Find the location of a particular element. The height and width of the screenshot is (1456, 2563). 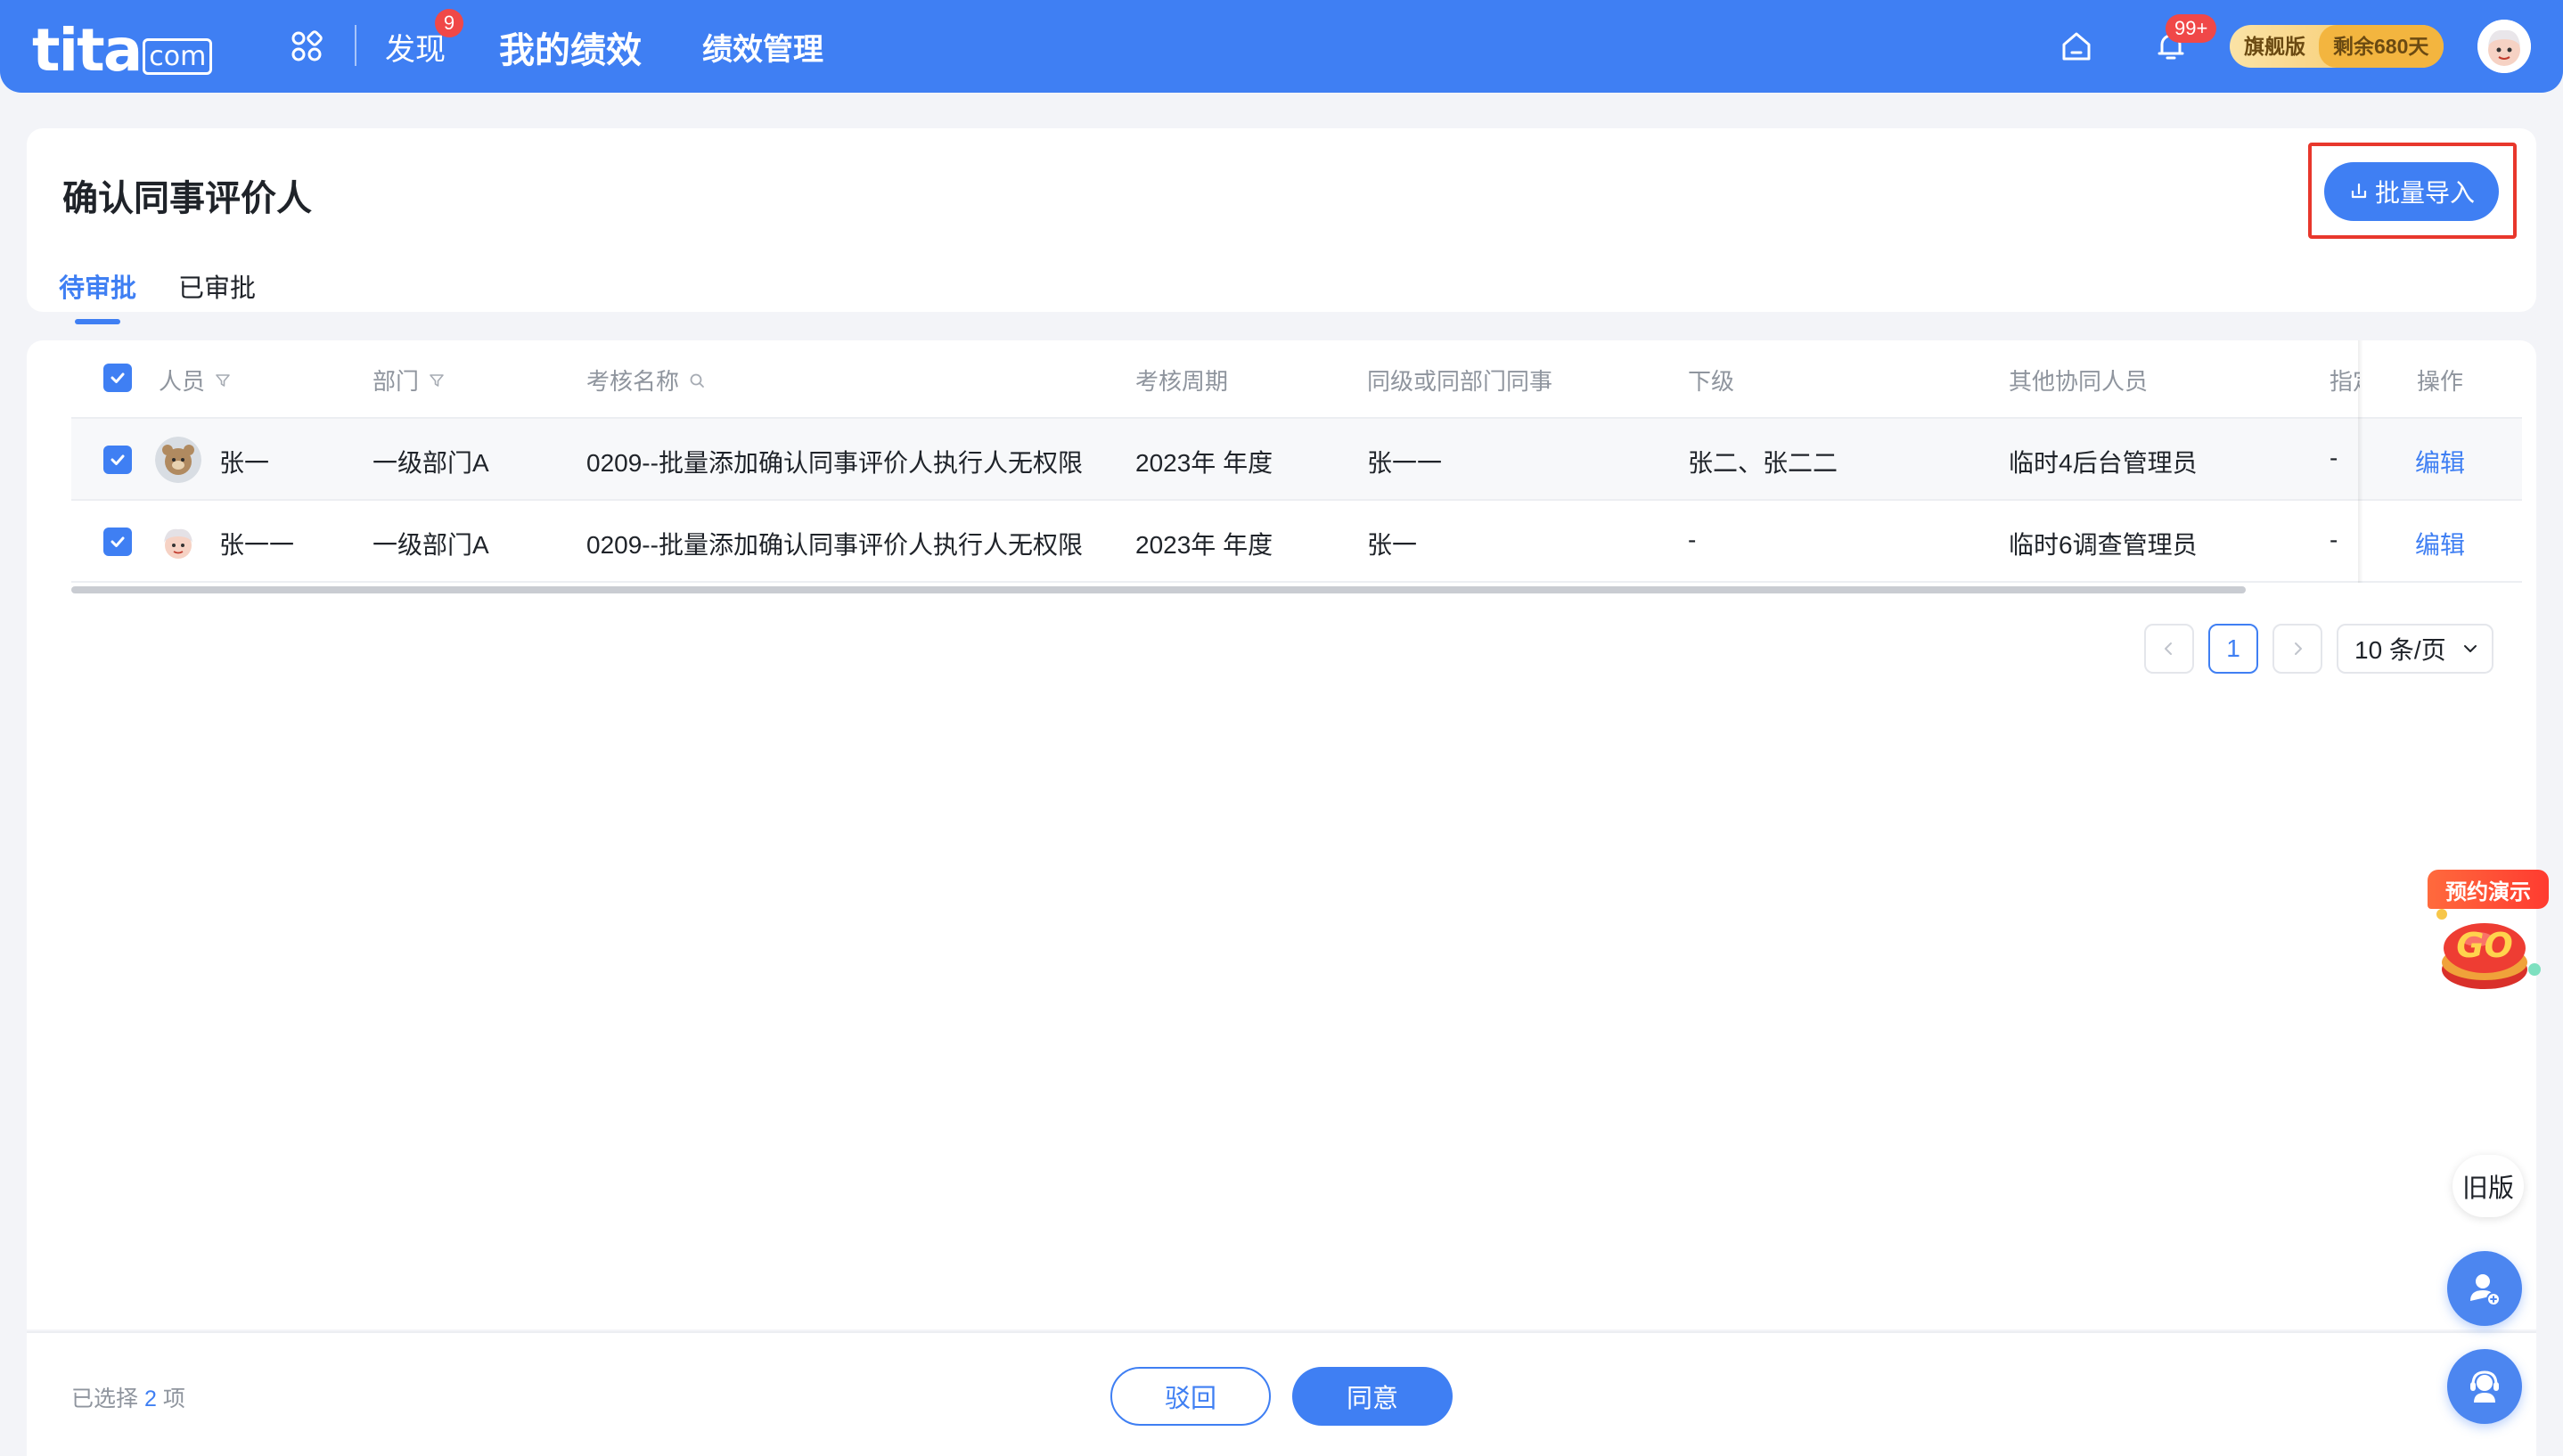

column-header-review-name: 考核名称 is located at coordinates (646, 380).